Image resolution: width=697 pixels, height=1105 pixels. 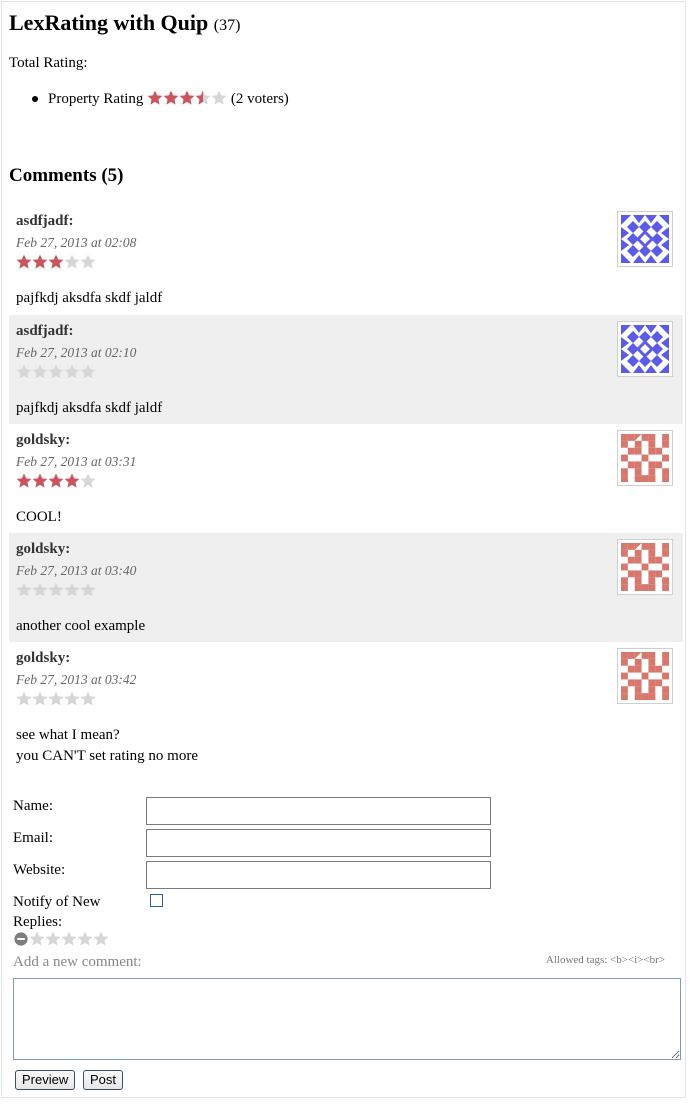 I want to click on rating-list-item: Property Rating (2 voters), so click(x=159, y=99).